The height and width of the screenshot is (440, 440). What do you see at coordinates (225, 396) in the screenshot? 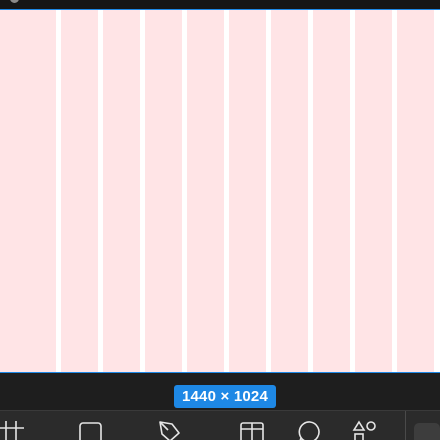
I see `frame-dimensions-badge: 1440 × 1024` at bounding box center [225, 396].